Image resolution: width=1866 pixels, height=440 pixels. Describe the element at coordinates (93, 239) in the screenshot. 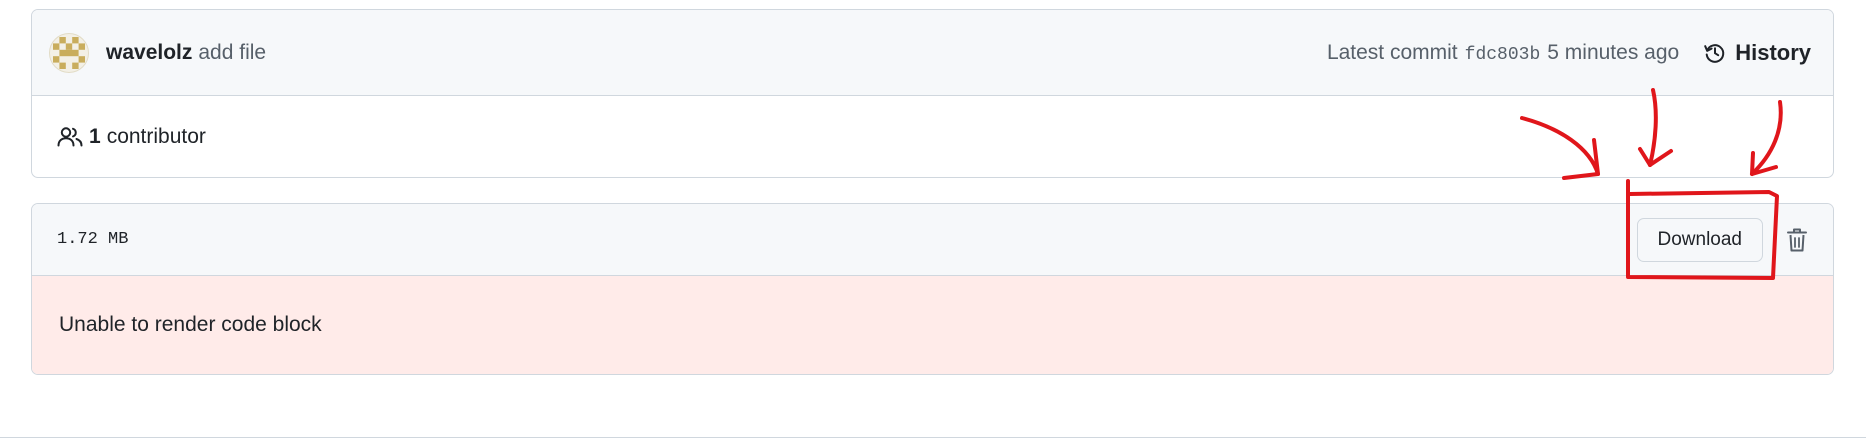

I see `file-size: 1.72 MB` at that location.